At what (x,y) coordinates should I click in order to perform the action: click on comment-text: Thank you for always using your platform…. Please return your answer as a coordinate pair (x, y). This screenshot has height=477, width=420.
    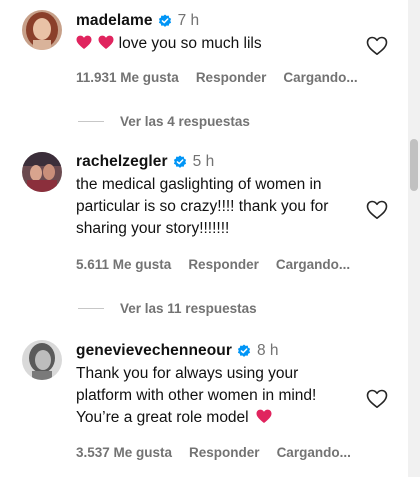
    Looking at the image, I should click on (216, 396).